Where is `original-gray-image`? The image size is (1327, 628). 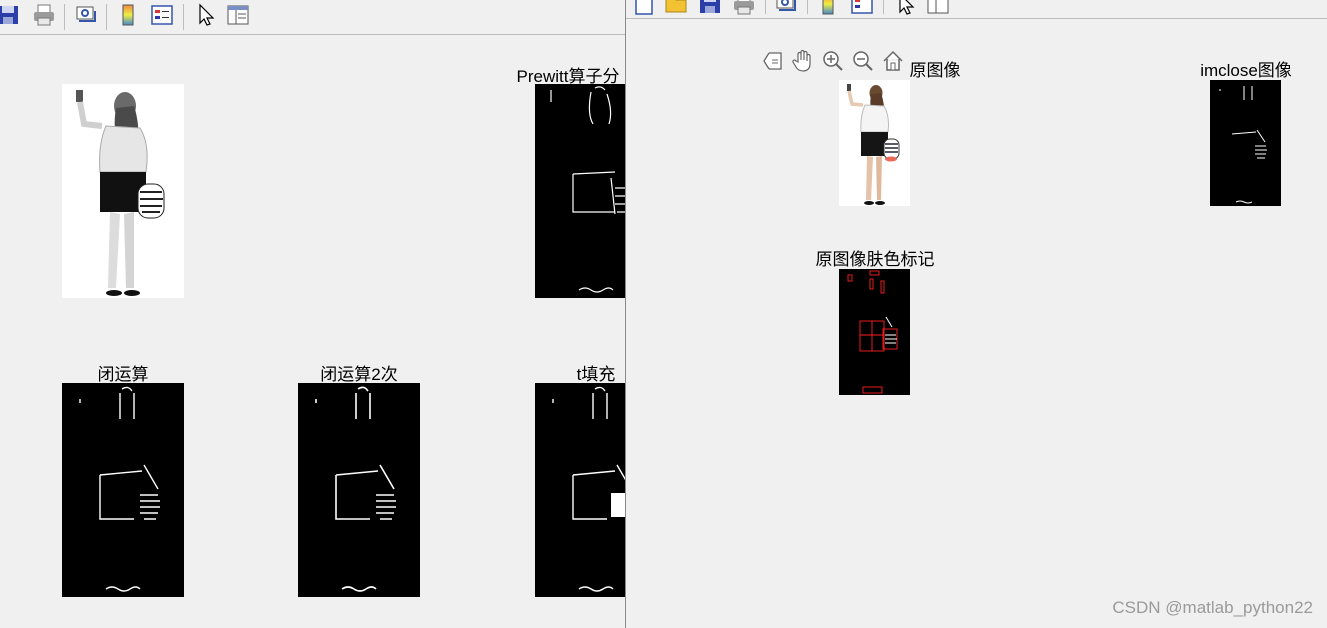 original-gray-image is located at coordinates (123, 191).